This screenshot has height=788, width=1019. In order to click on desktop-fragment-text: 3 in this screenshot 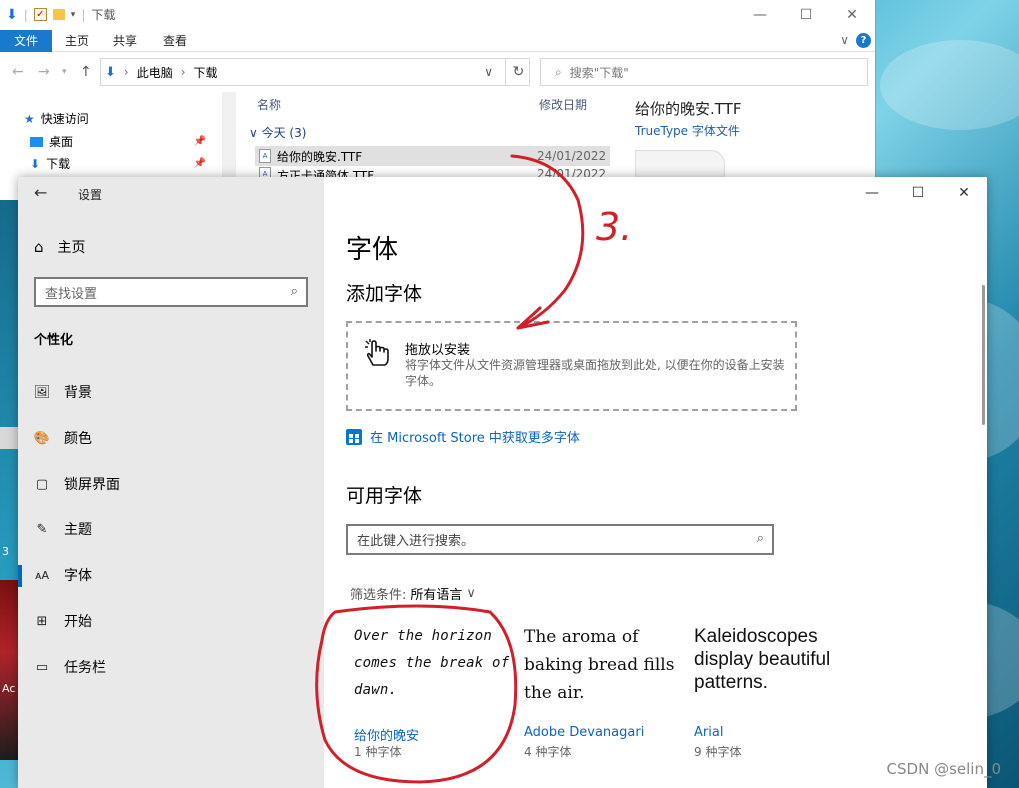, I will do `click(5, 551)`.